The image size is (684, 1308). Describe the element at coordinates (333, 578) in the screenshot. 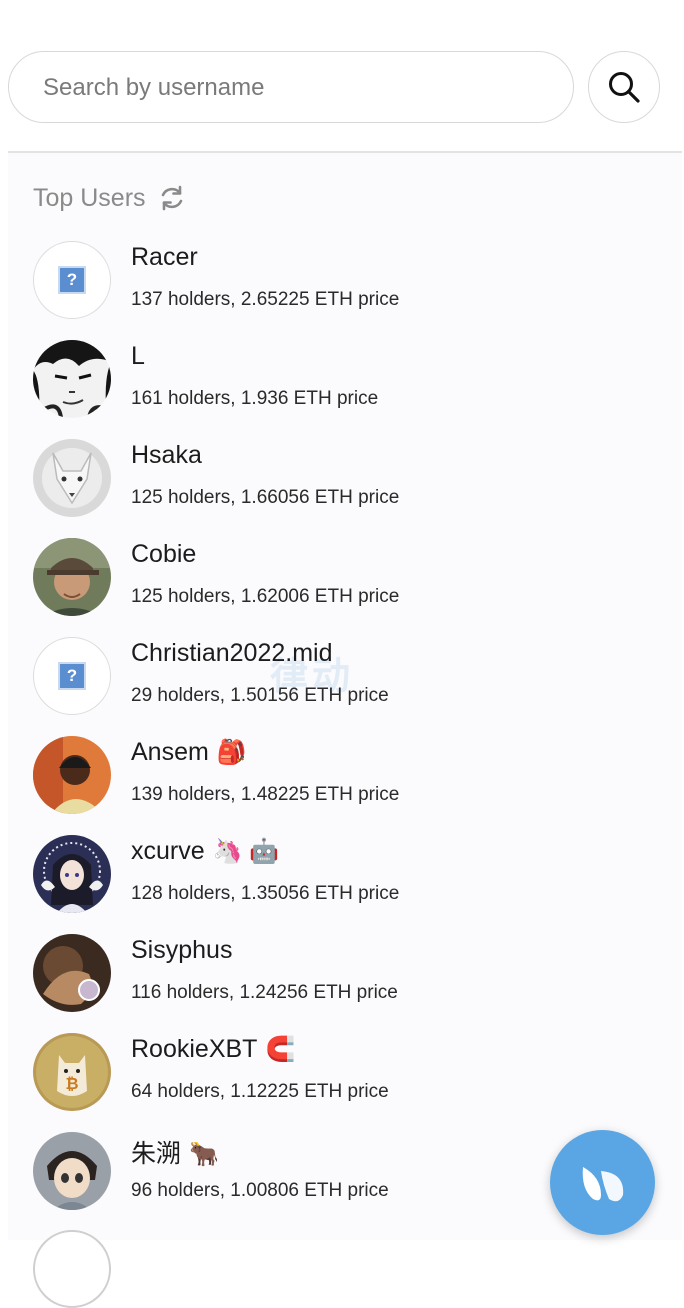

I see `user-row: Cobie 125 holders, 1.62006 ETH price` at that location.